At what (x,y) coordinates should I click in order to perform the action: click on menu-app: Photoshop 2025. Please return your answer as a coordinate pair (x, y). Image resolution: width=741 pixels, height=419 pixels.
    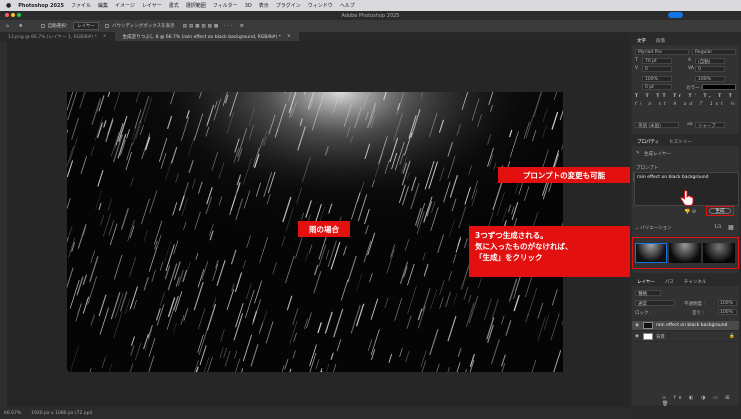
    Looking at the image, I should click on (41, 6).